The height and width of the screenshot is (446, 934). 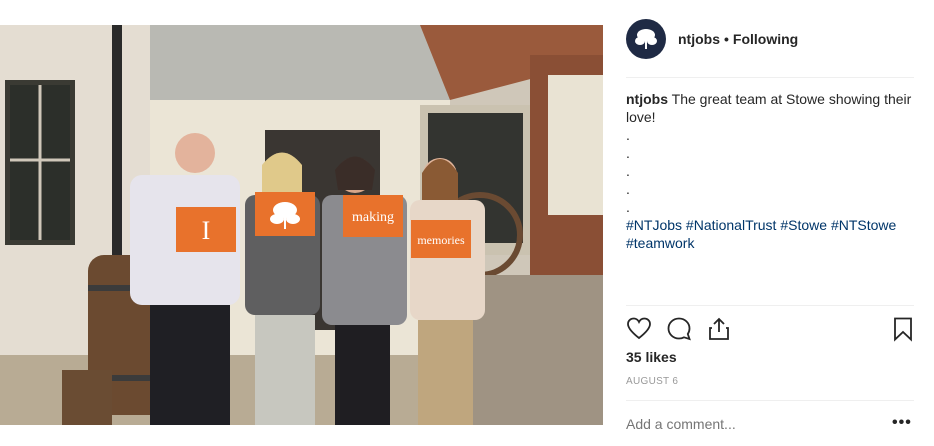 I want to click on hashtag-link: #Stowe, so click(x=803, y=225).